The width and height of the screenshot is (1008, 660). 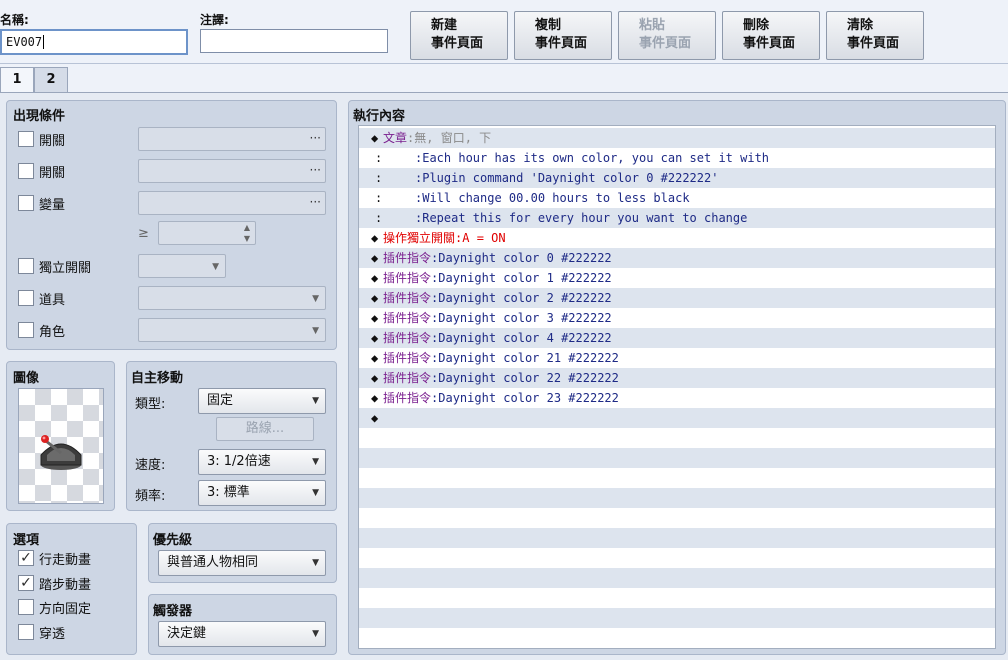 What do you see at coordinates (26, 298) in the screenshot?
I see `condition-item-checkbox` at bounding box center [26, 298].